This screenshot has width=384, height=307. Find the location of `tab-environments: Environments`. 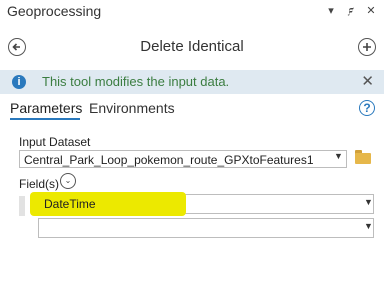

tab-environments: Environments is located at coordinates (132, 108).